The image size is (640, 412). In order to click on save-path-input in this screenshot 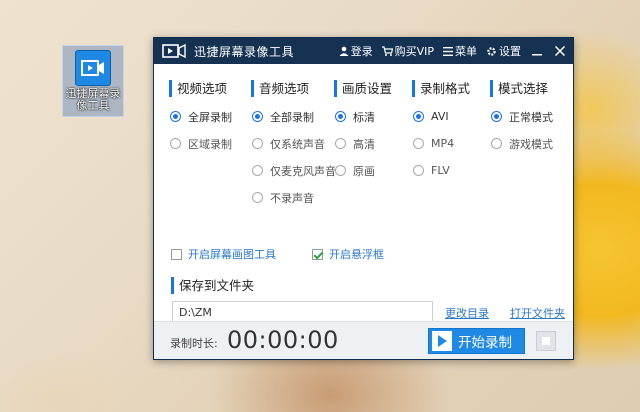, I will do `click(302, 312)`.